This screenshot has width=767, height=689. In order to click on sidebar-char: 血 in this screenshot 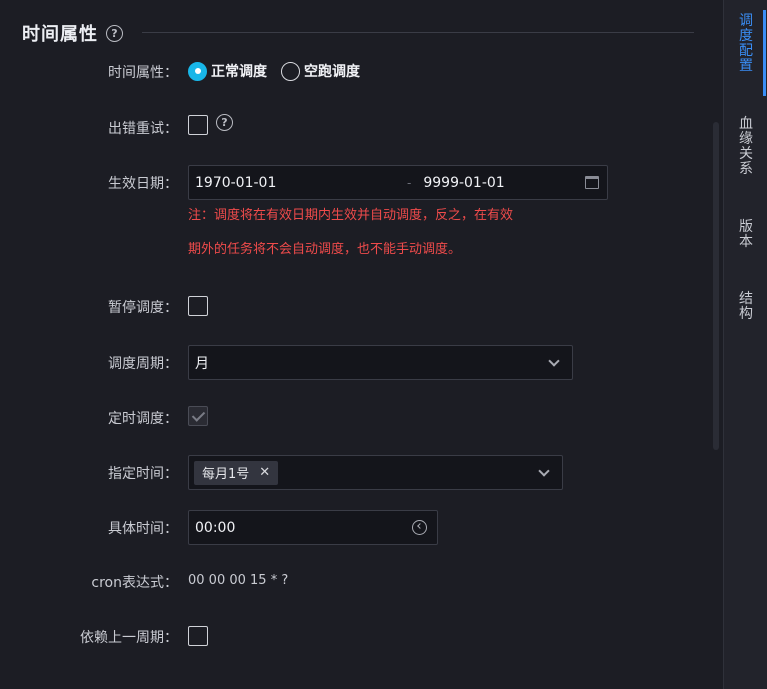, I will do `click(746, 124)`.